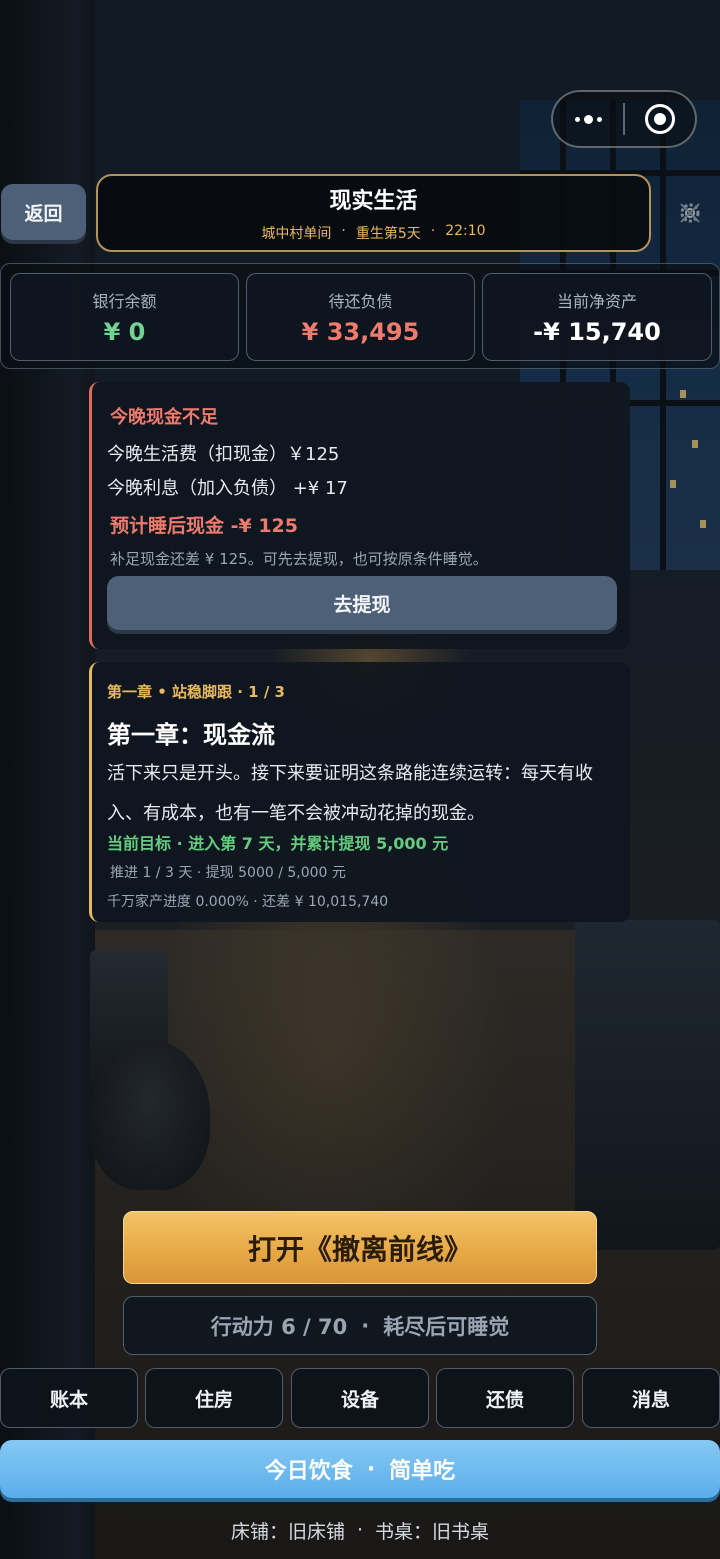 The width and height of the screenshot is (720, 1559). I want to click on close-button, so click(660, 119).